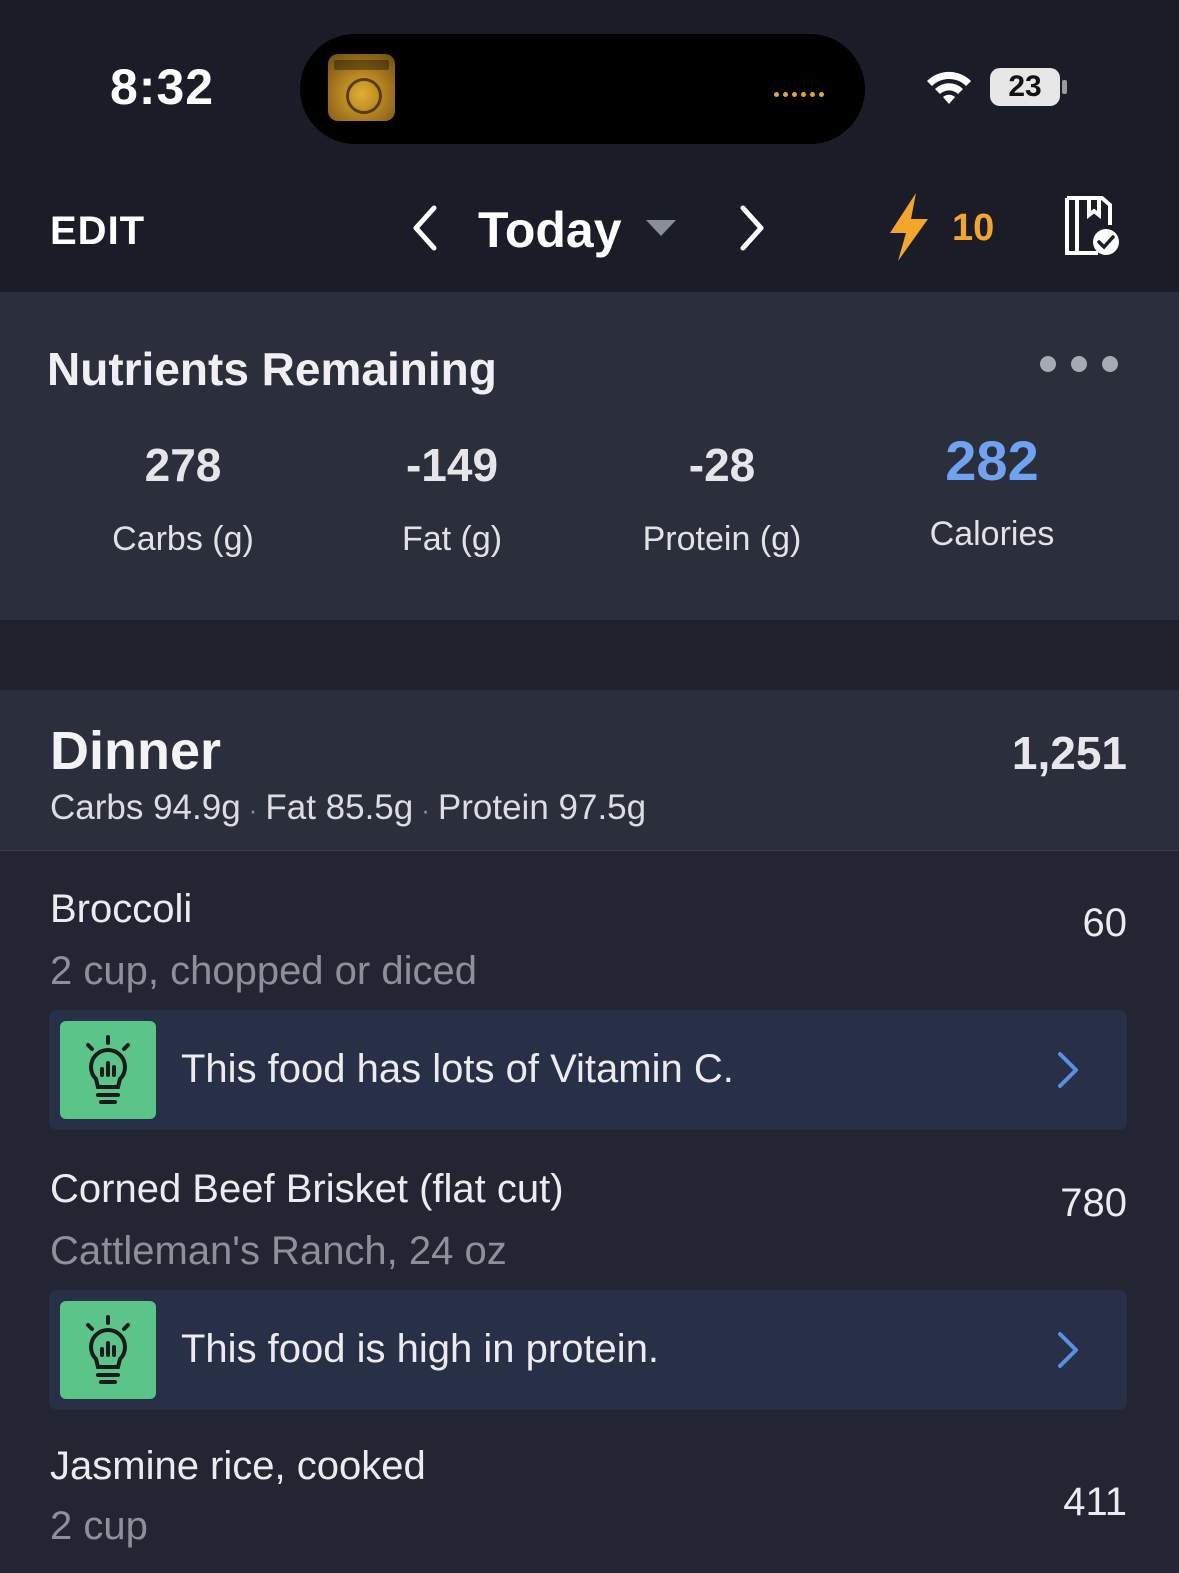 The height and width of the screenshot is (1573, 1179). I want to click on food-calories: 411, so click(1095, 1502).